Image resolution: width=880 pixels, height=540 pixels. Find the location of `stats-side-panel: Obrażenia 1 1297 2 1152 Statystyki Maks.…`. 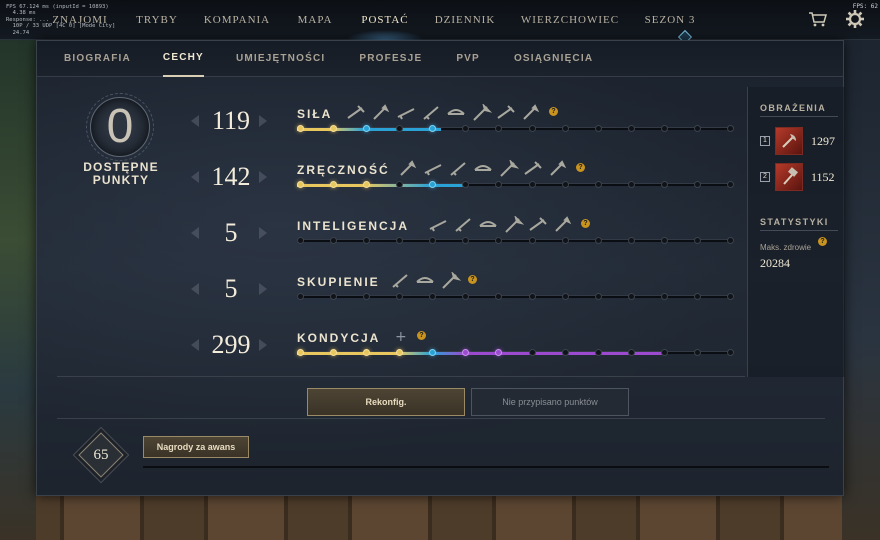

stats-side-panel: Obrażenia 1 1297 2 1152 Statystyki Maks.… is located at coordinates (796, 232).